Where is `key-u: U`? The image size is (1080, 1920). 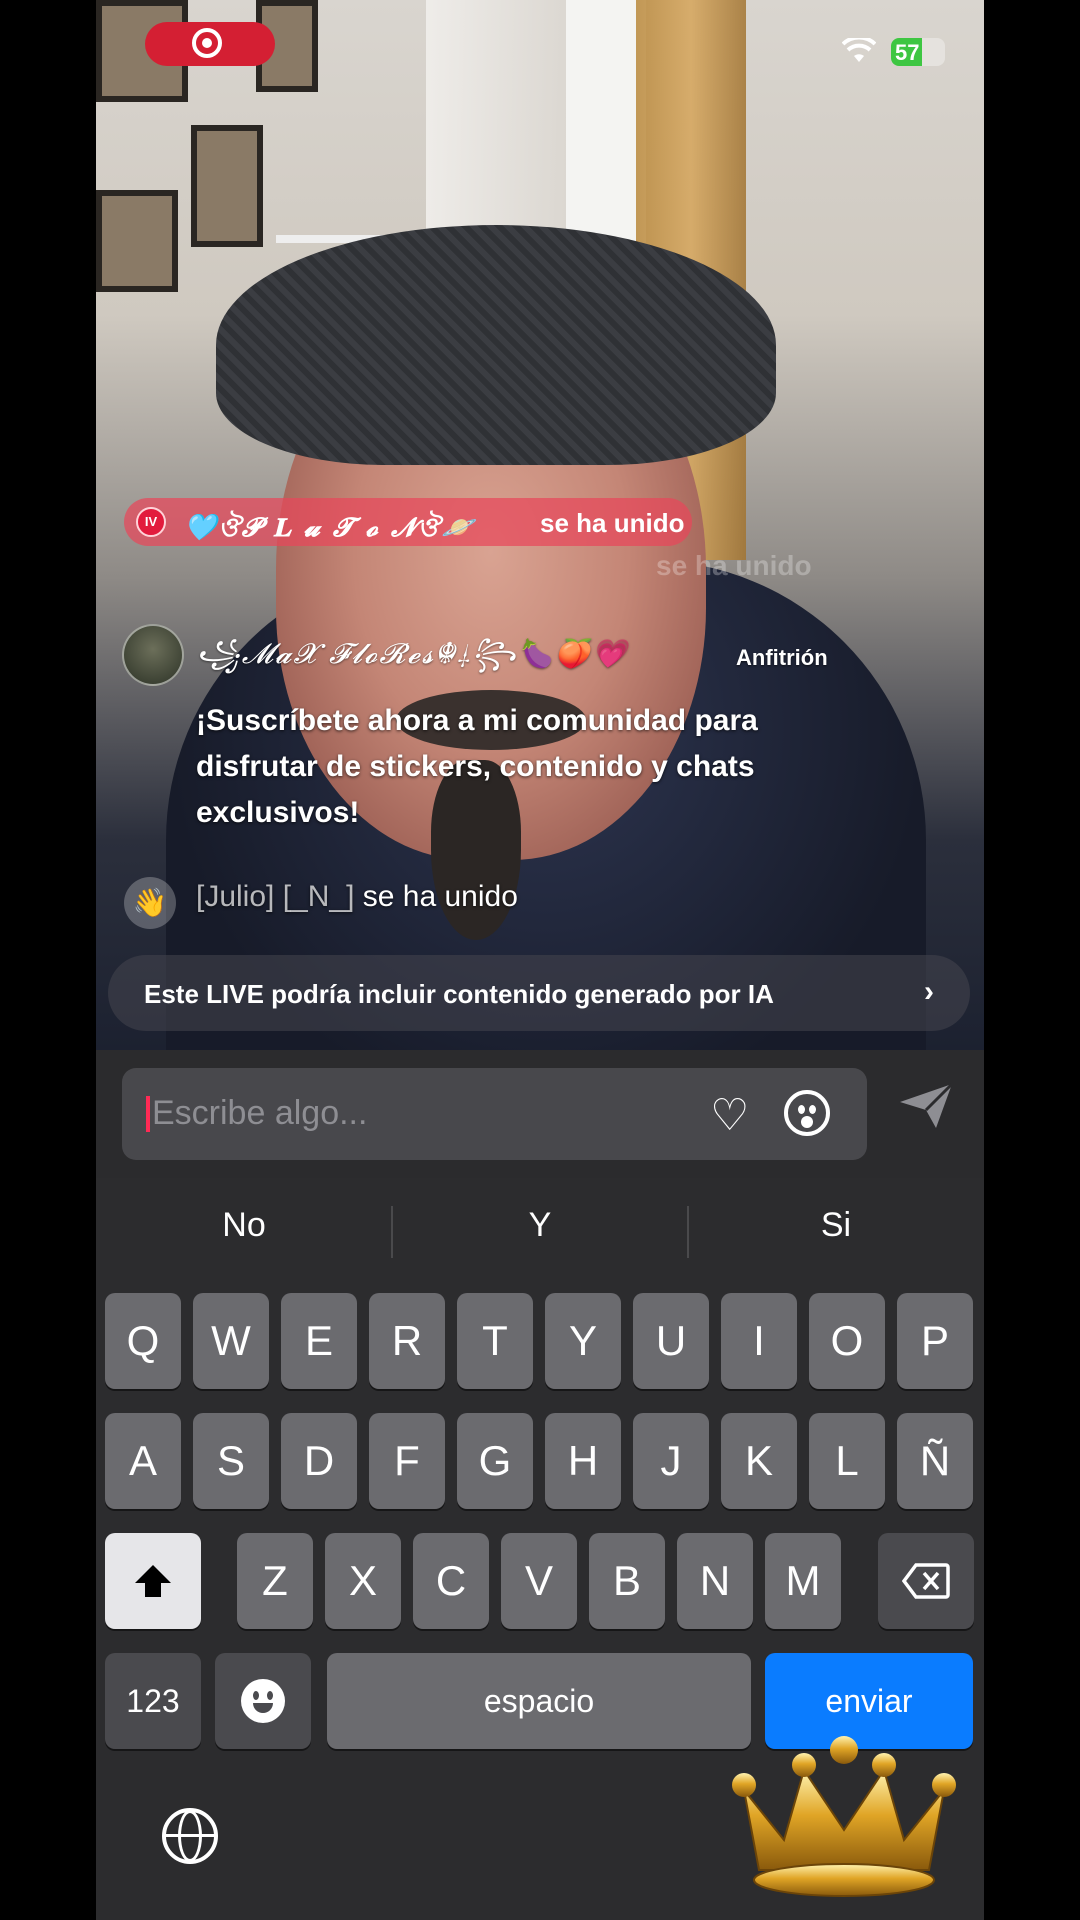 key-u: U is located at coordinates (671, 1341).